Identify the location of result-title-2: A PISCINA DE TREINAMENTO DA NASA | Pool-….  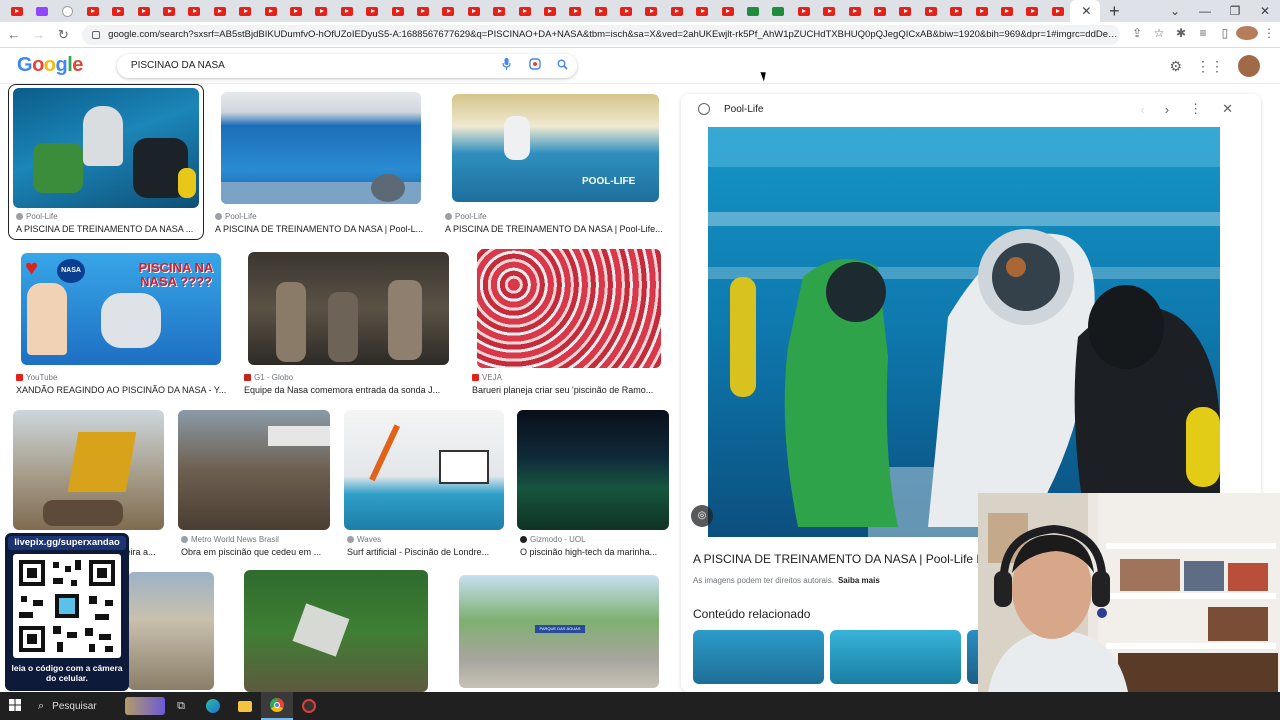
(320, 229).